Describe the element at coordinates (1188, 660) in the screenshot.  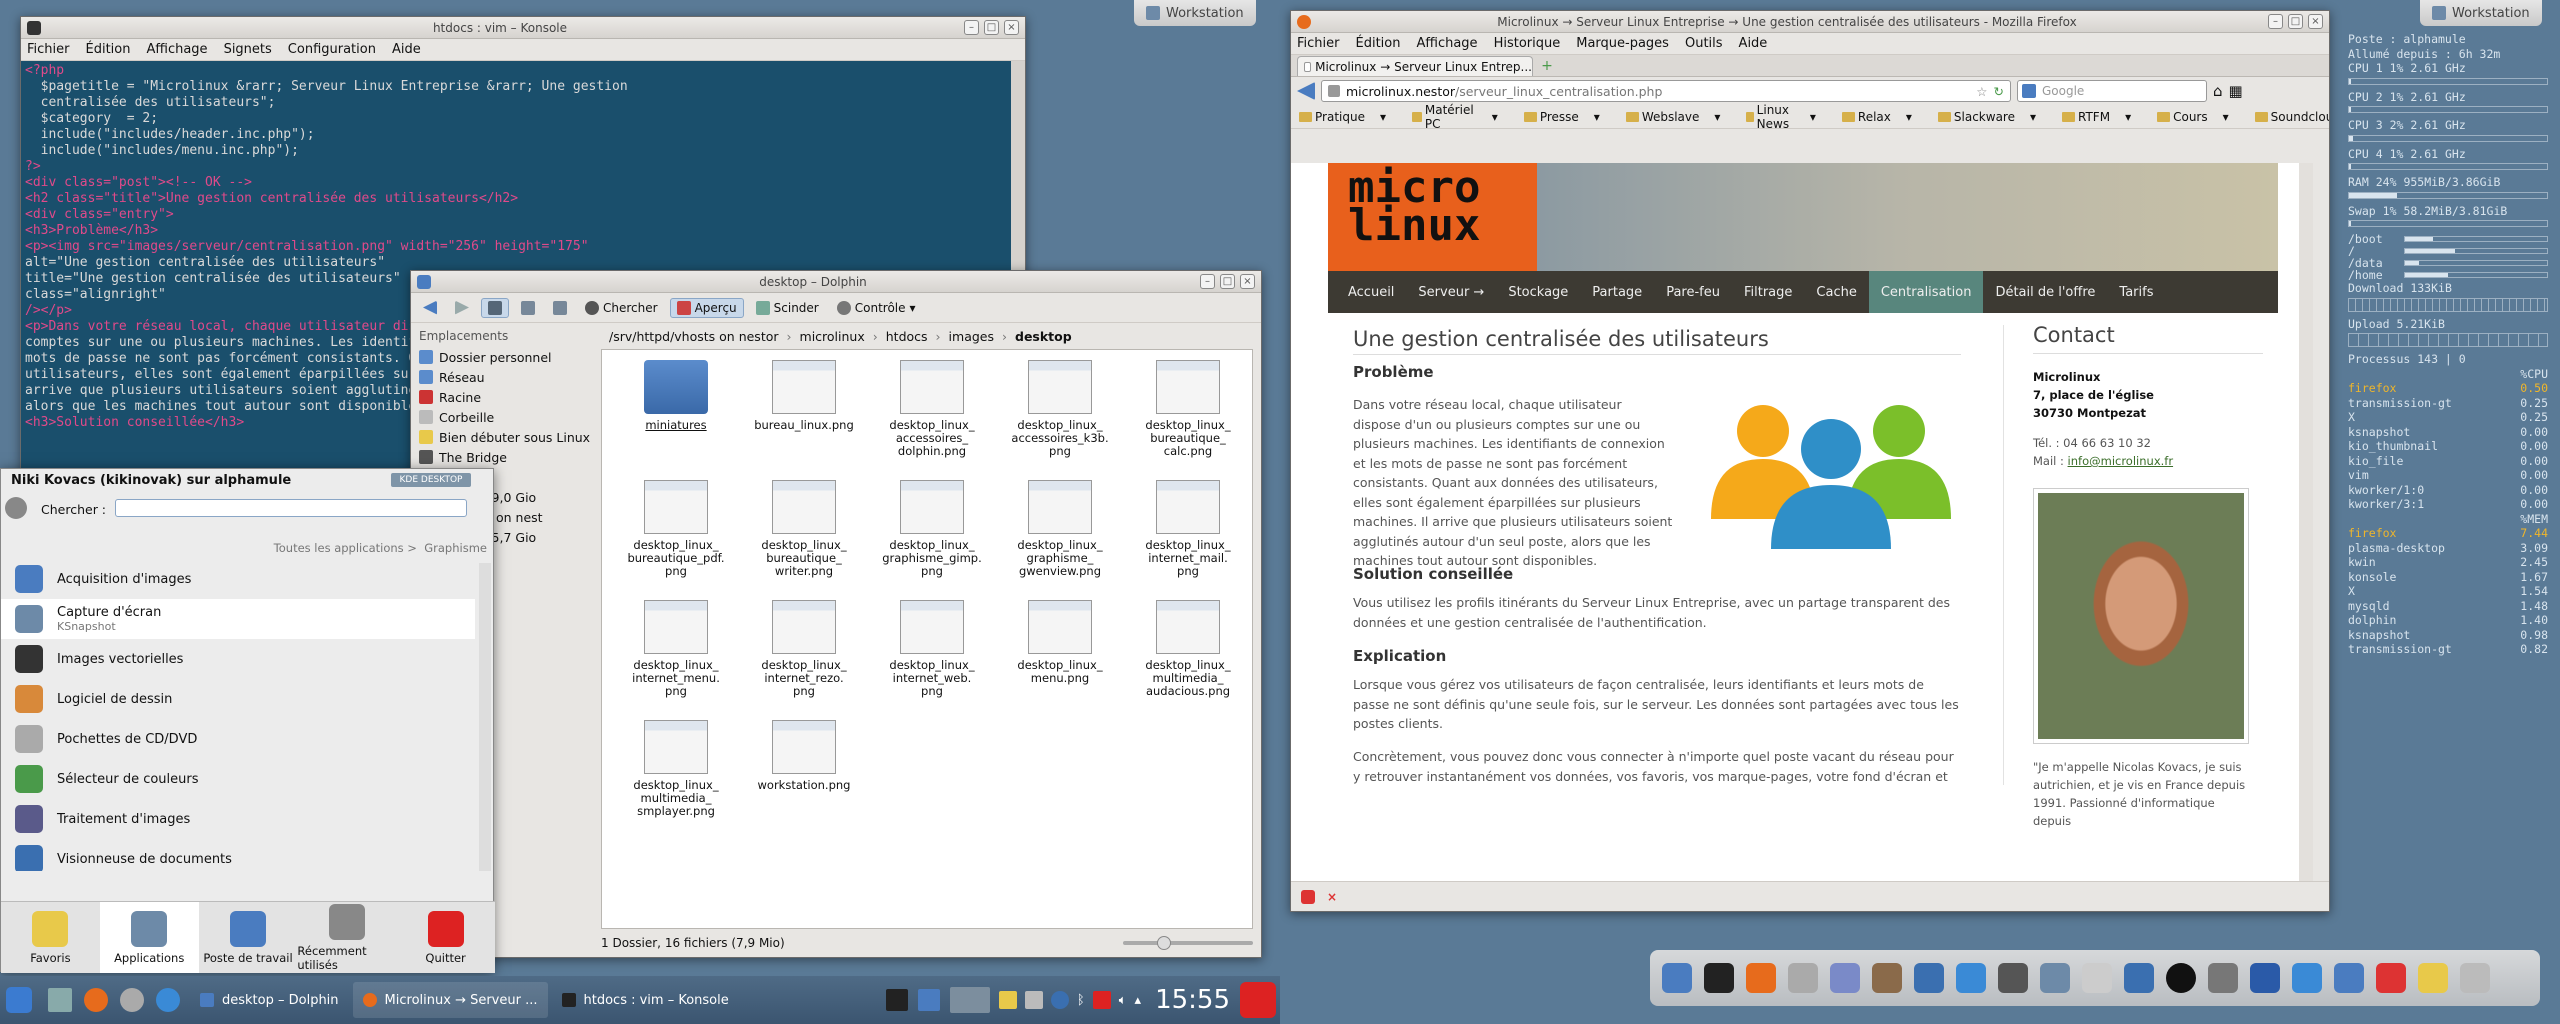
I see `file-item: desktop_linux_ multimedia_ audacious.png` at that location.